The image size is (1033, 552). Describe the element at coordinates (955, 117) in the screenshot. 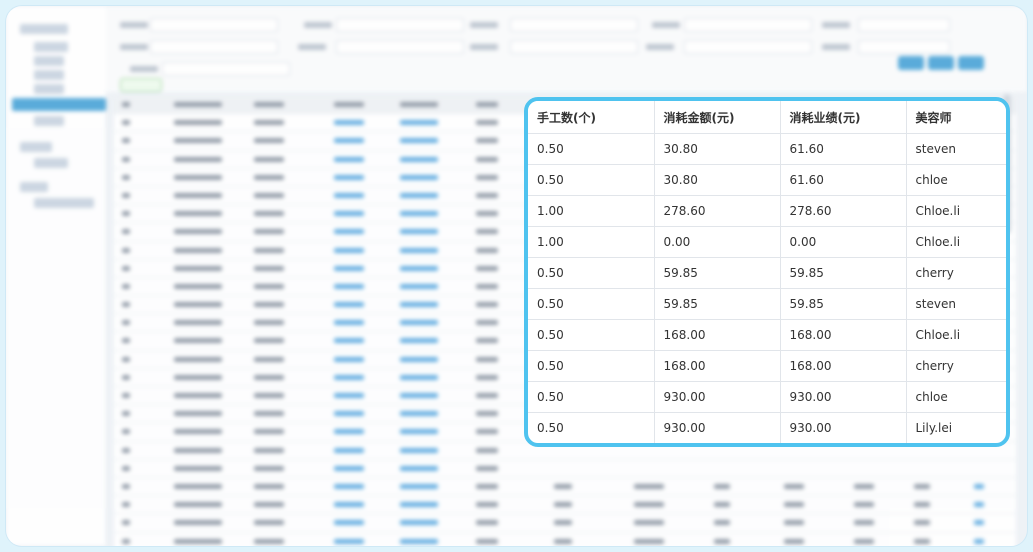

I see `column-header-beautician: 美容师` at that location.